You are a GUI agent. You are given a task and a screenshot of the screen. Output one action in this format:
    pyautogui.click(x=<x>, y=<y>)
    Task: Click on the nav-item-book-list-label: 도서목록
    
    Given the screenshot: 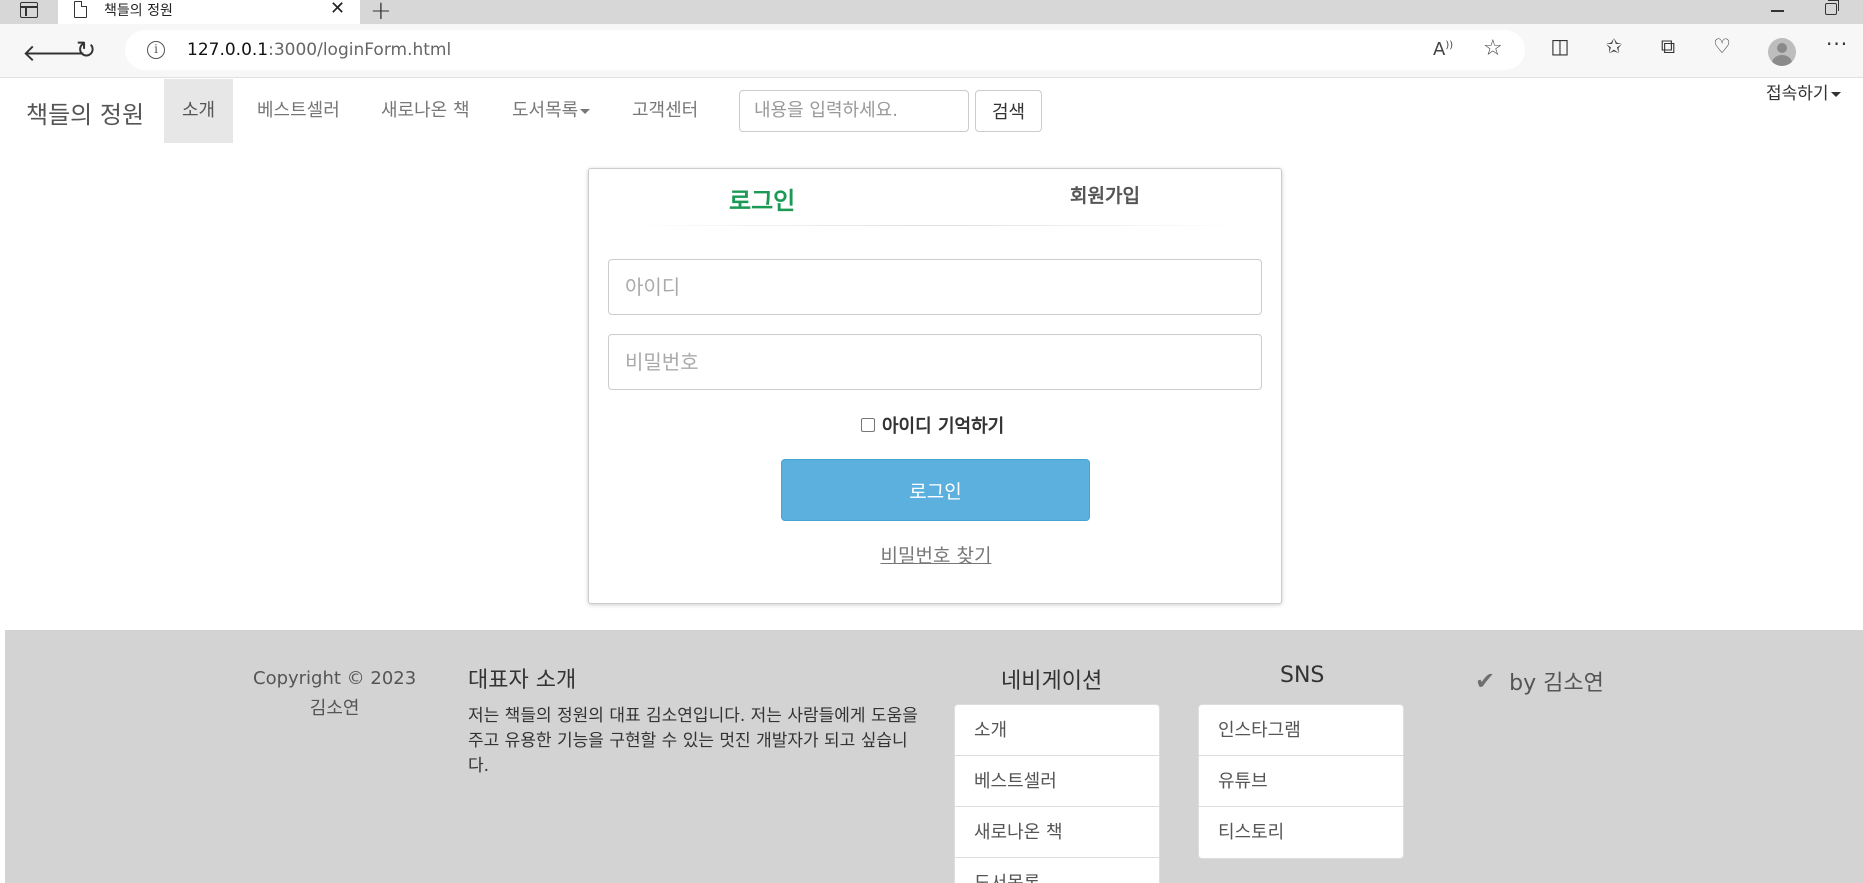 What is the action you would take?
    pyautogui.click(x=545, y=110)
    